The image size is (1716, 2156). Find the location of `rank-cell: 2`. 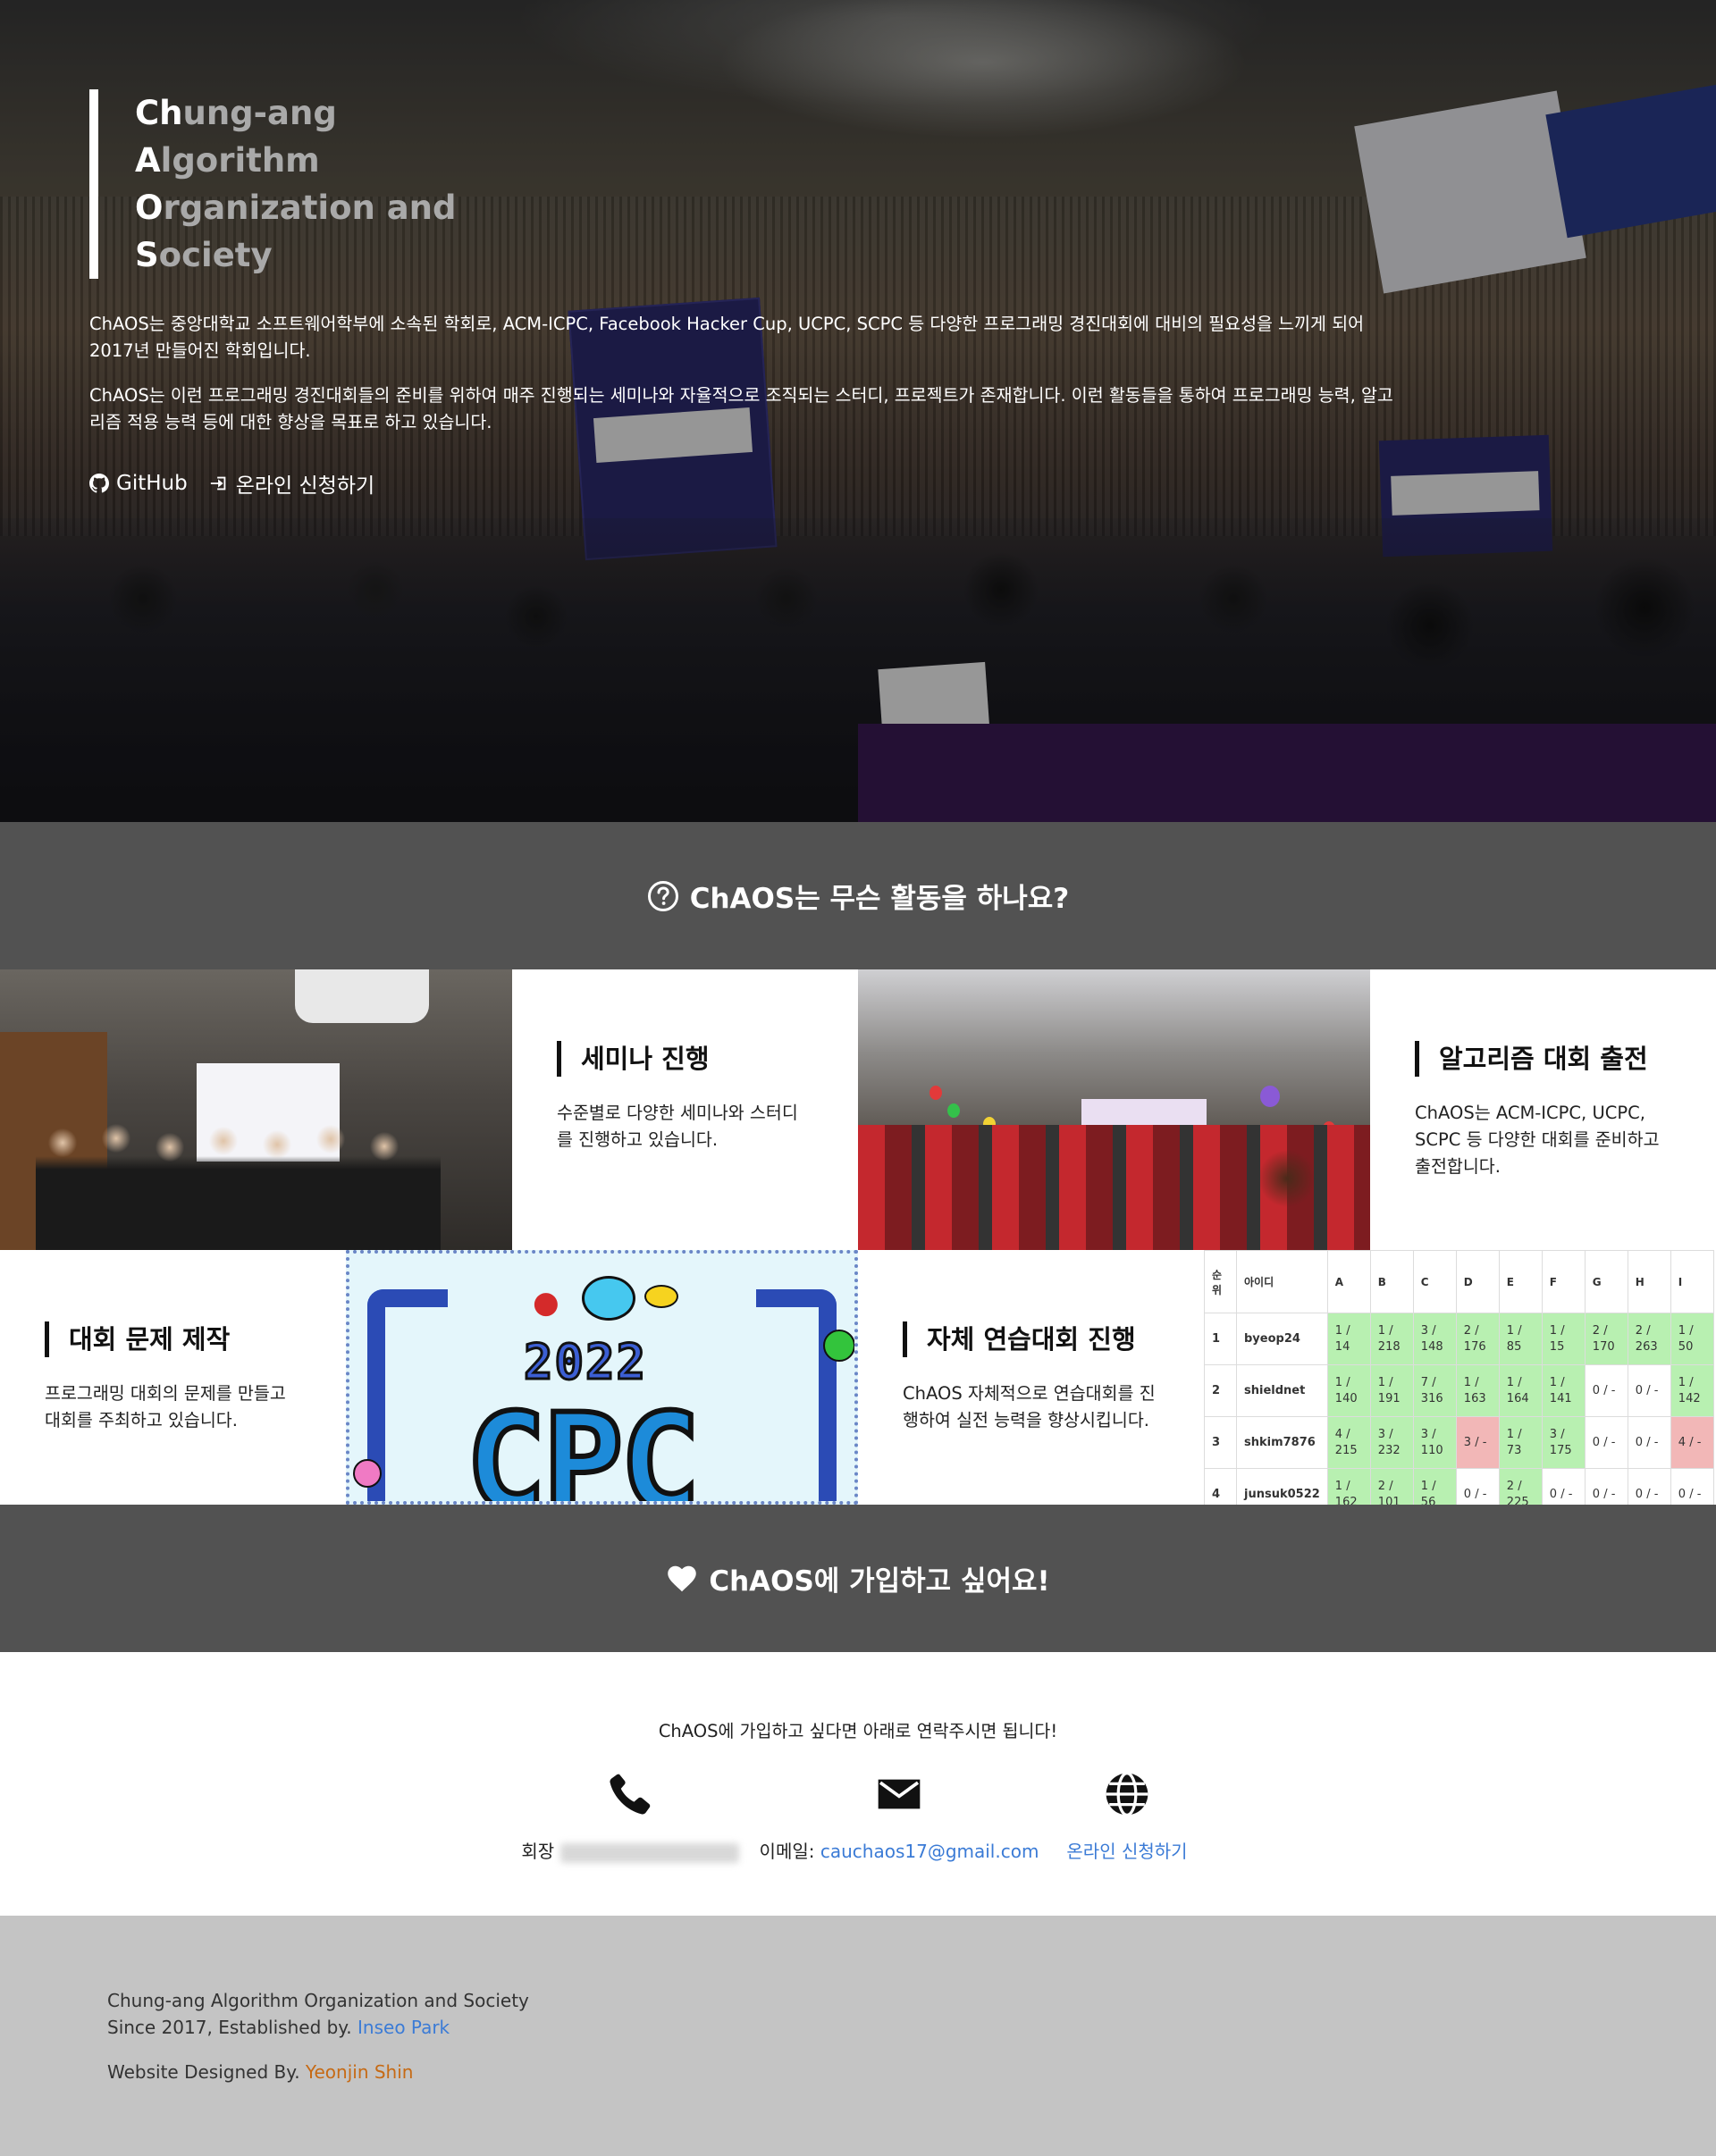

rank-cell: 2 is located at coordinates (1221, 1391).